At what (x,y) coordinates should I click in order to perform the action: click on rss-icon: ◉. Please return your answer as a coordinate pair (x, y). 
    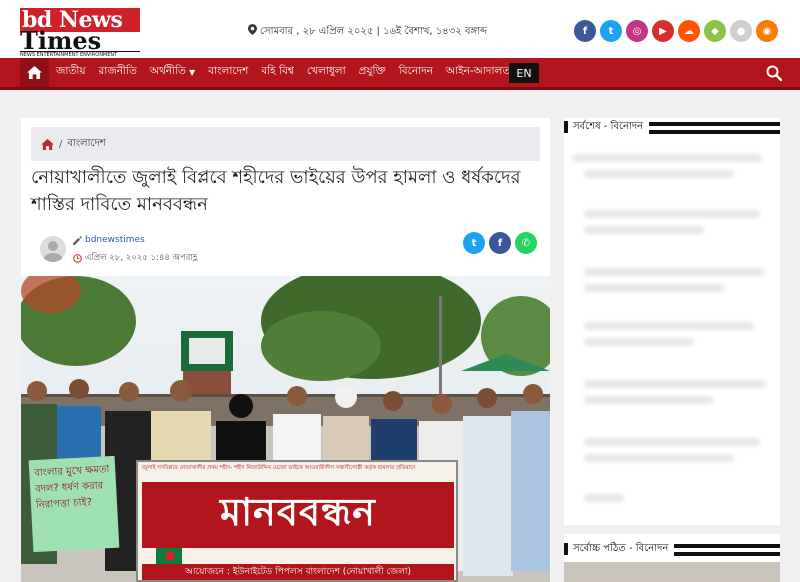
    Looking at the image, I should click on (767, 31).